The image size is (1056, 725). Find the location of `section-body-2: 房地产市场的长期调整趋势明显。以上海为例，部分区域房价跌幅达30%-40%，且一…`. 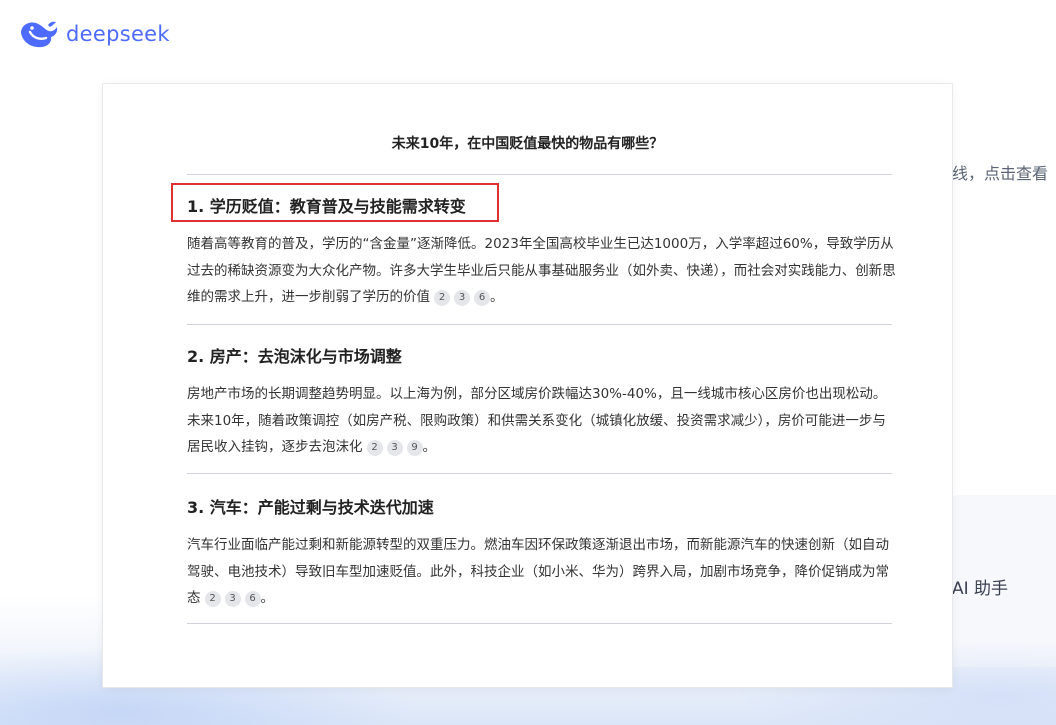

section-body-2: 房地产市场的长期调整趋势明显。以上海为例，部分区域房价跌幅达30%-40%，且一… is located at coordinates (542, 421).